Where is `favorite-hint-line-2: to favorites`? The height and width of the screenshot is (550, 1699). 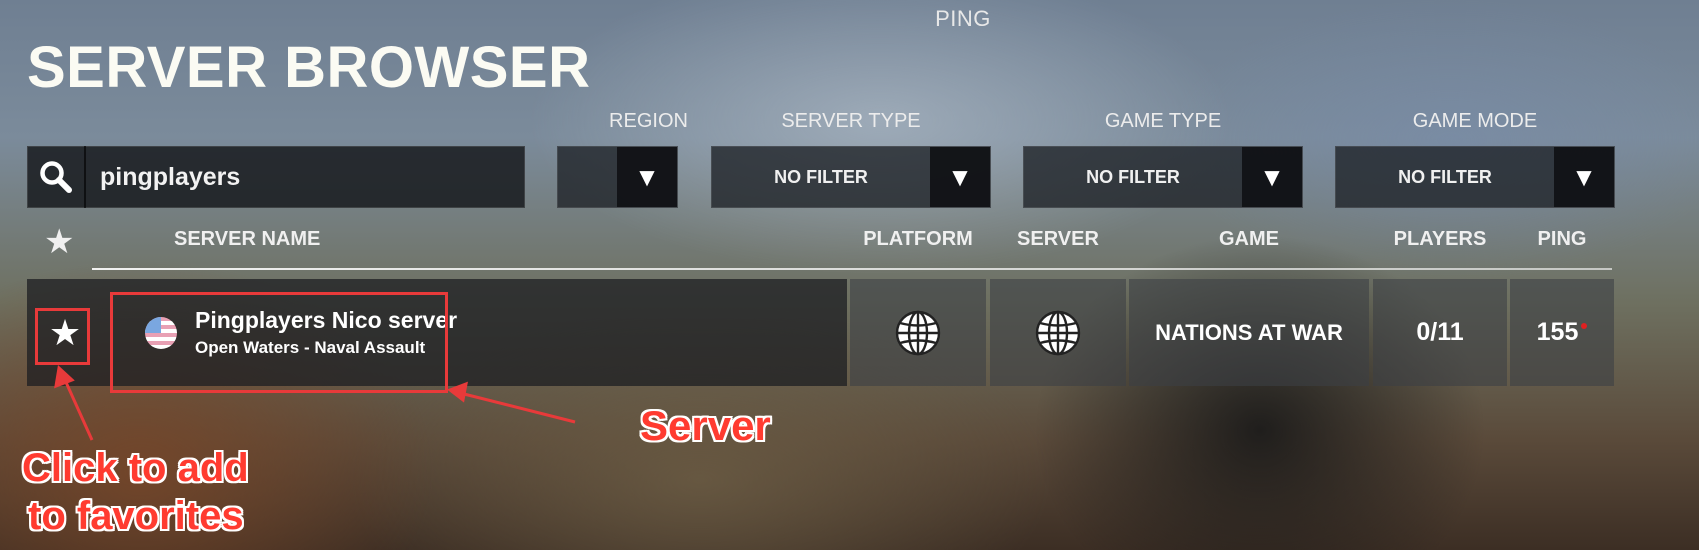 favorite-hint-line-2: to favorites is located at coordinates (136, 516).